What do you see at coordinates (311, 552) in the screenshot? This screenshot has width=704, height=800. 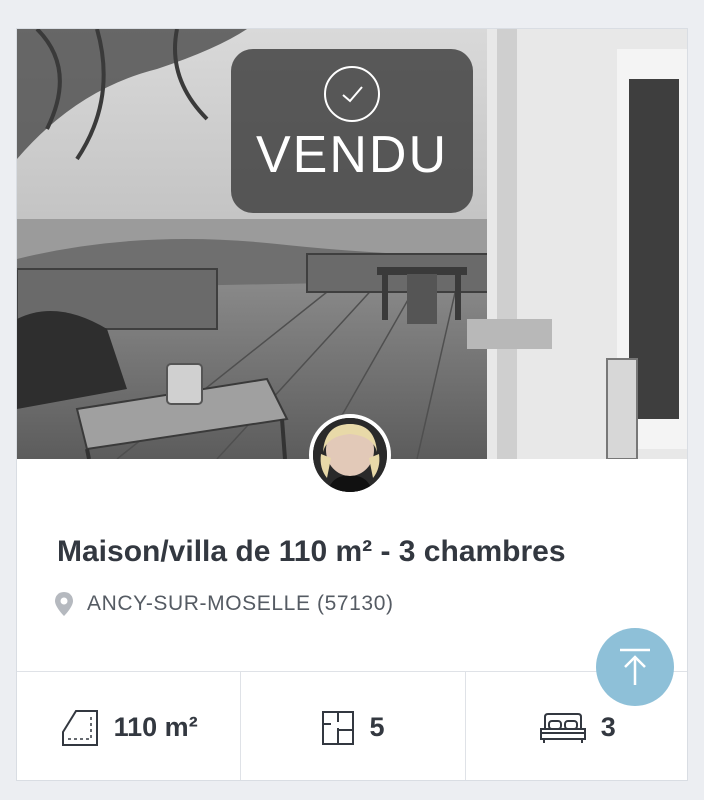 I see `listing-title: Maison/villa de 110 m² - 3 chambres` at bounding box center [311, 552].